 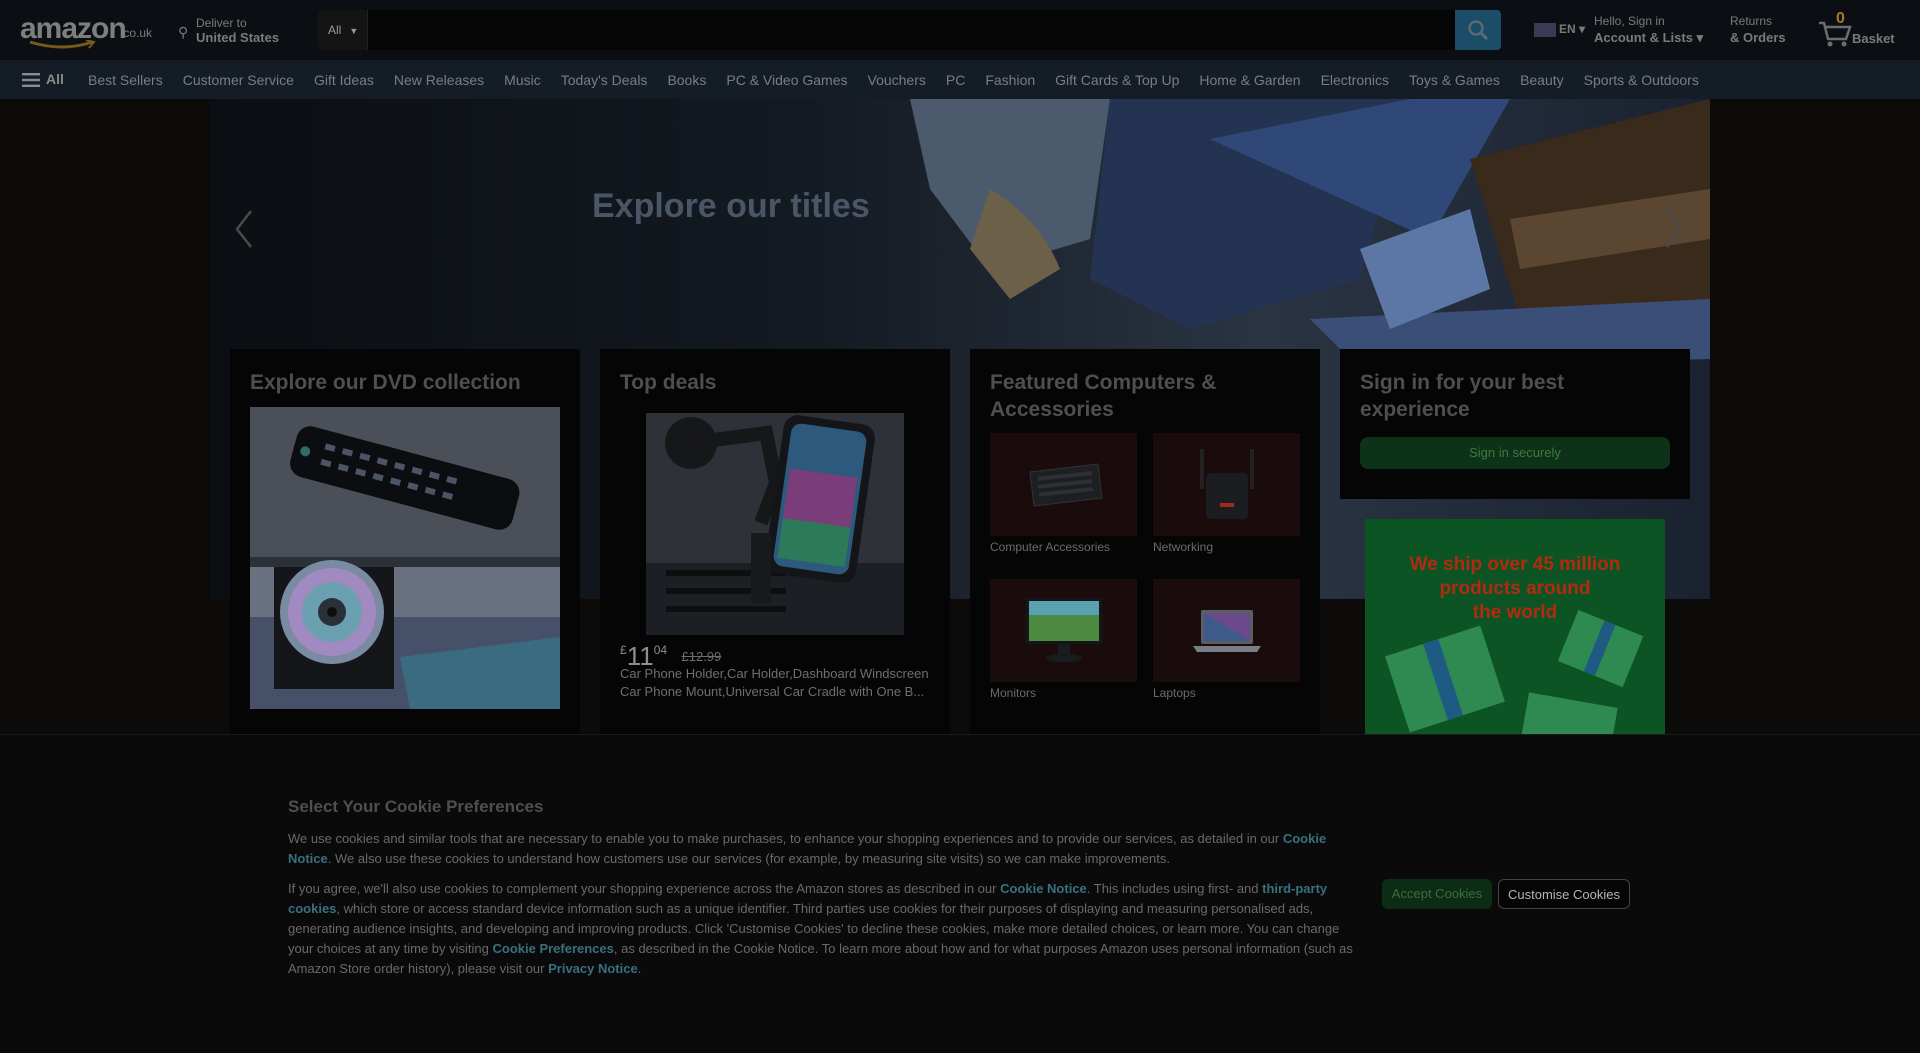 I want to click on nav-item-electronics: Electronics, so click(x=1355, y=80).